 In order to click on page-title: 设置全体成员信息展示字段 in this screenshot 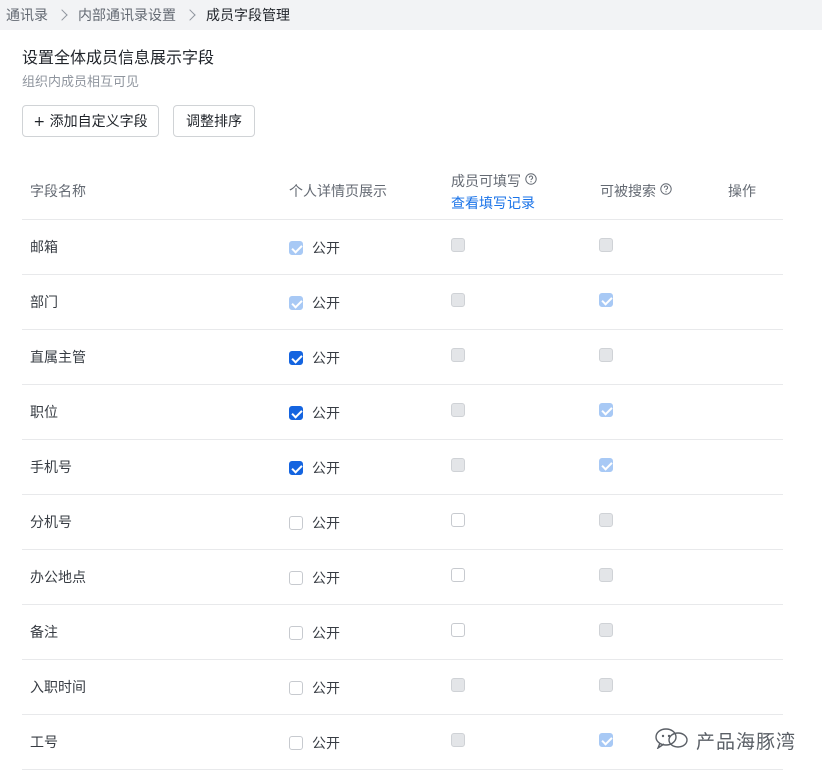, I will do `click(118, 57)`.